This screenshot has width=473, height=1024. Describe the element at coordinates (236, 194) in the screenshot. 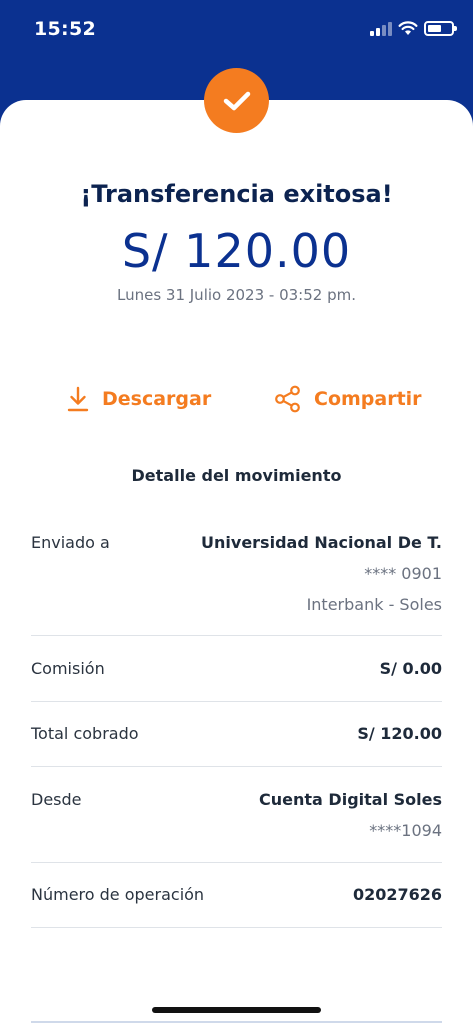

I see `success-title: ¡Transferencia exitosa!` at that location.